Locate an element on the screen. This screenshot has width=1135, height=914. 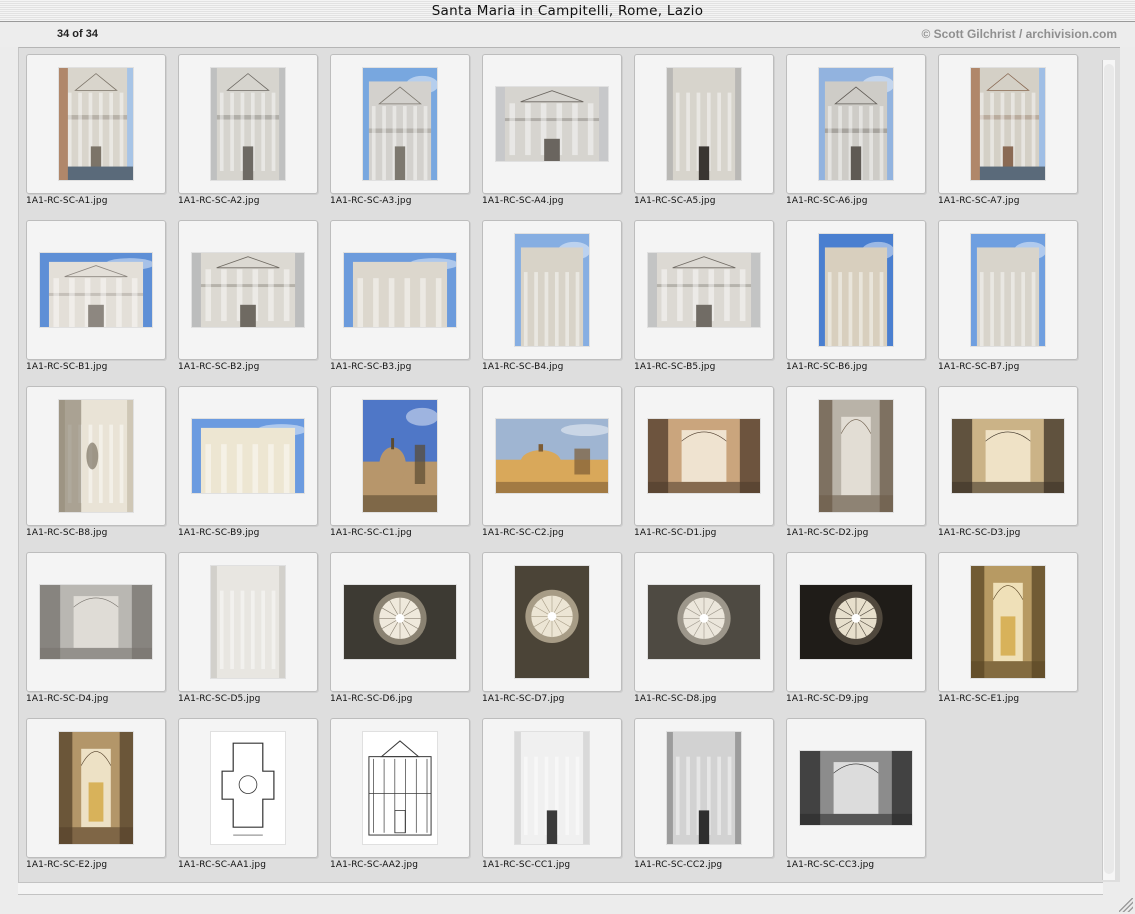
thumbnail-item: 1A1-RC-SC-E1.jpg is located at coordinates (1014, 635).